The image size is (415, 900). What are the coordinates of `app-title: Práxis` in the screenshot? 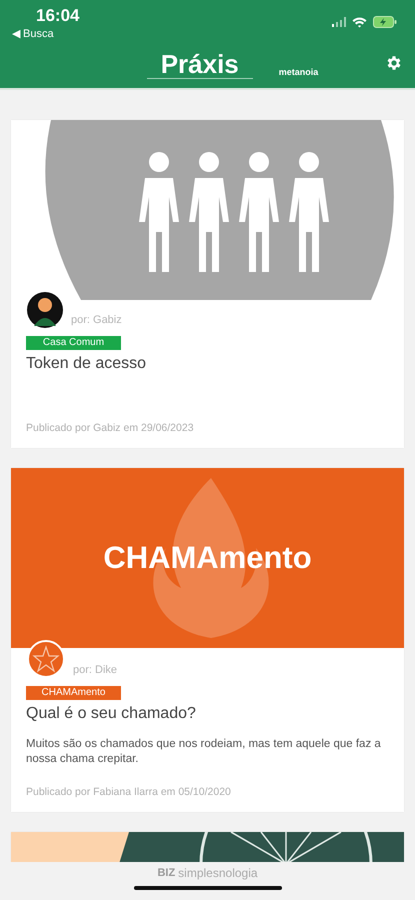 It's located at (199, 64).